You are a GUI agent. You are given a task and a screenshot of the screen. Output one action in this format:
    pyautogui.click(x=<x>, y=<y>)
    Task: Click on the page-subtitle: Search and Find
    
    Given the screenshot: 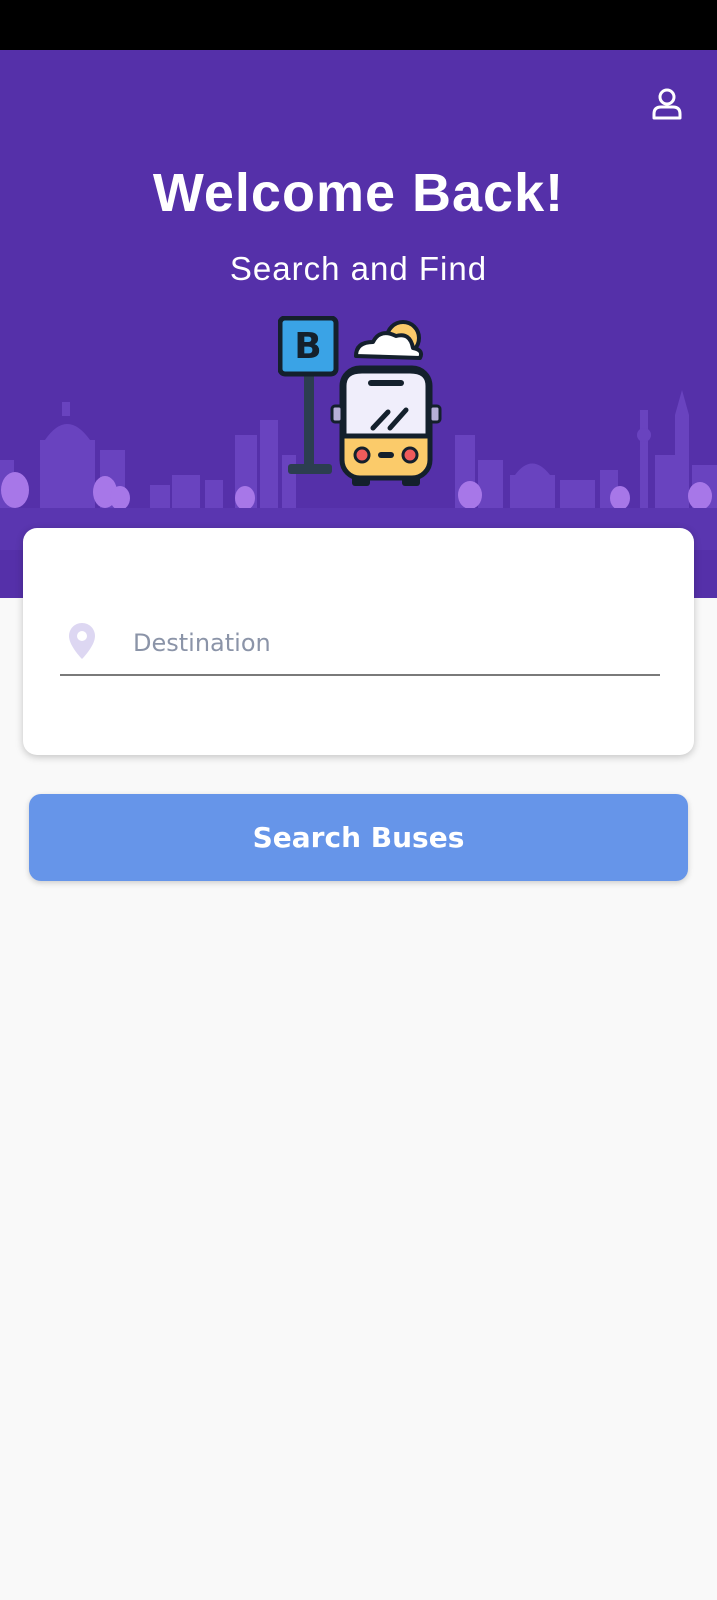 What is the action you would take?
    pyautogui.click(x=358, y=268)
    